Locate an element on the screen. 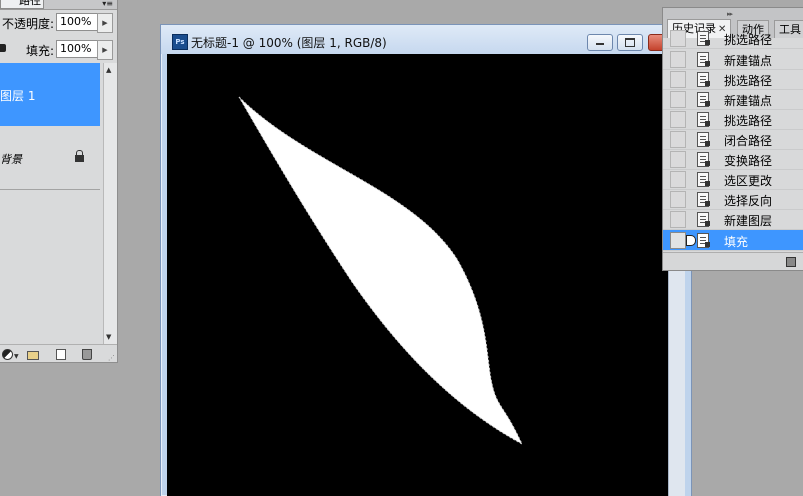 Image resolution: width=803 pixels, height=496 pixels. history-item-label: 新建图层 is located at coordinates (748, 221).